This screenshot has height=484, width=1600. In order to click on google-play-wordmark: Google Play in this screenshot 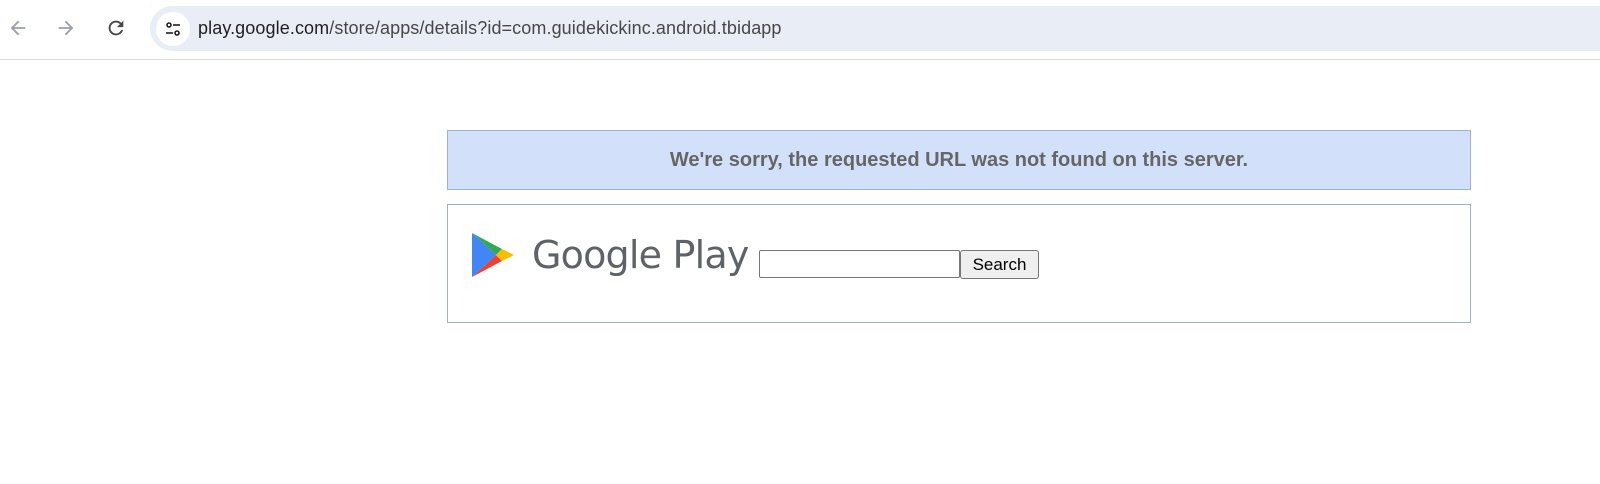, I will do `click(640, 255)`.